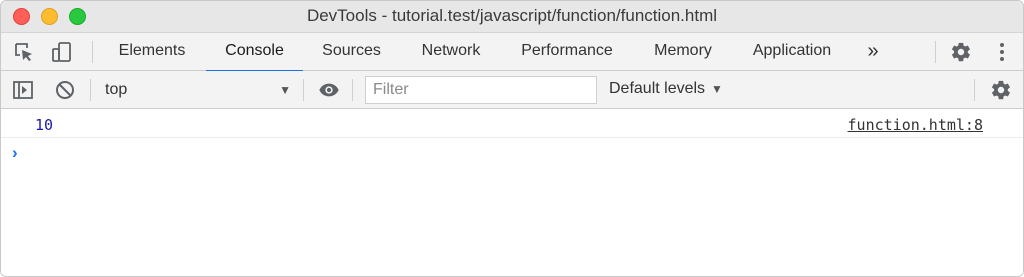  What do you see at coordinates (873, 52) in the screenshot?
I see `more-tabs-icon: »` at bounding box center [873, 52].